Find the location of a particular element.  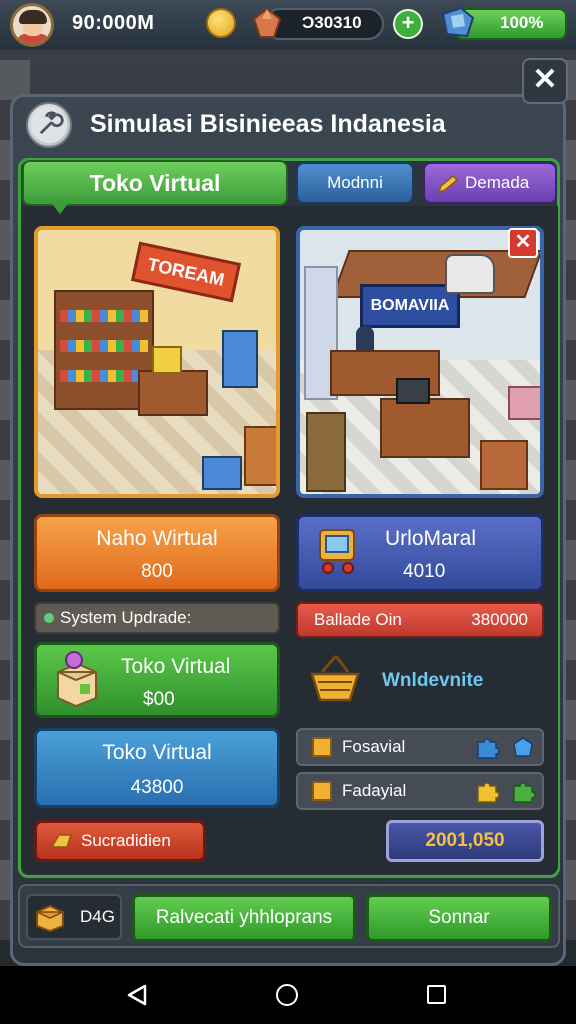

crate-stack is located at coordinates (260, 456).